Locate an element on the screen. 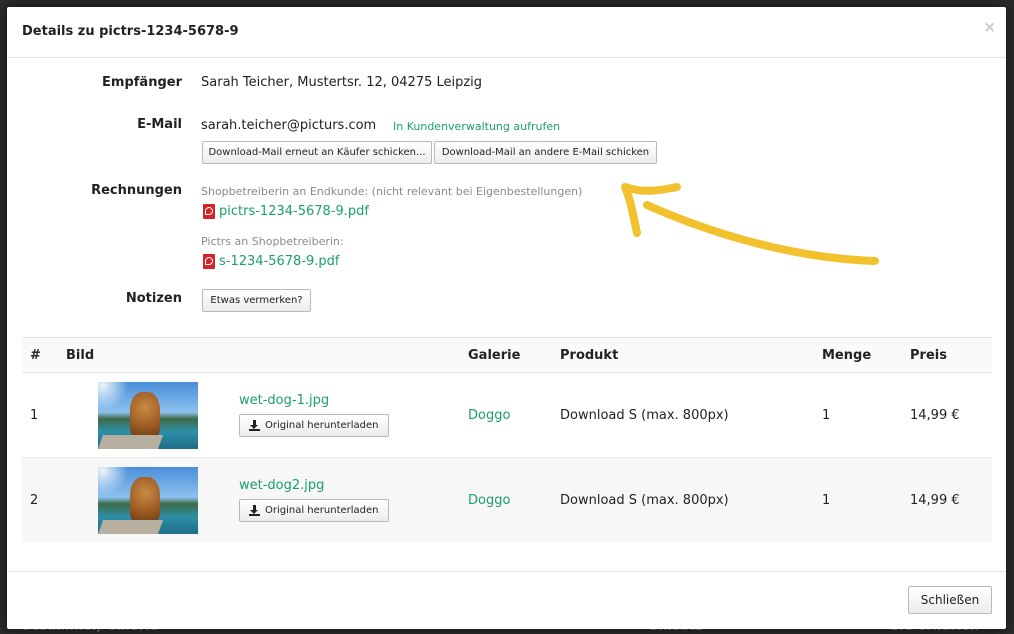 The width and height of the screenshot is (1014, 634). annotation-arrow-icon is located at coordinates (750, 224).